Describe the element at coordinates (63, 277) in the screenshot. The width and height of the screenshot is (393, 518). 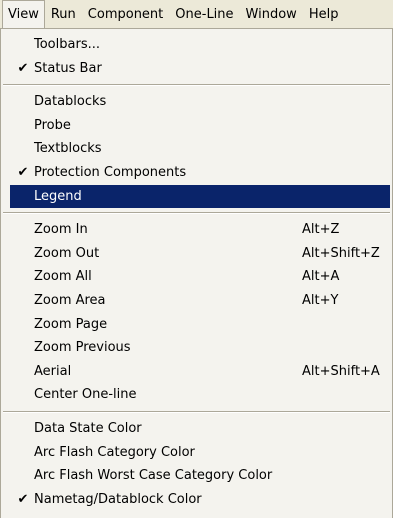
I see `menu-item-label: Zoom All` at that location.